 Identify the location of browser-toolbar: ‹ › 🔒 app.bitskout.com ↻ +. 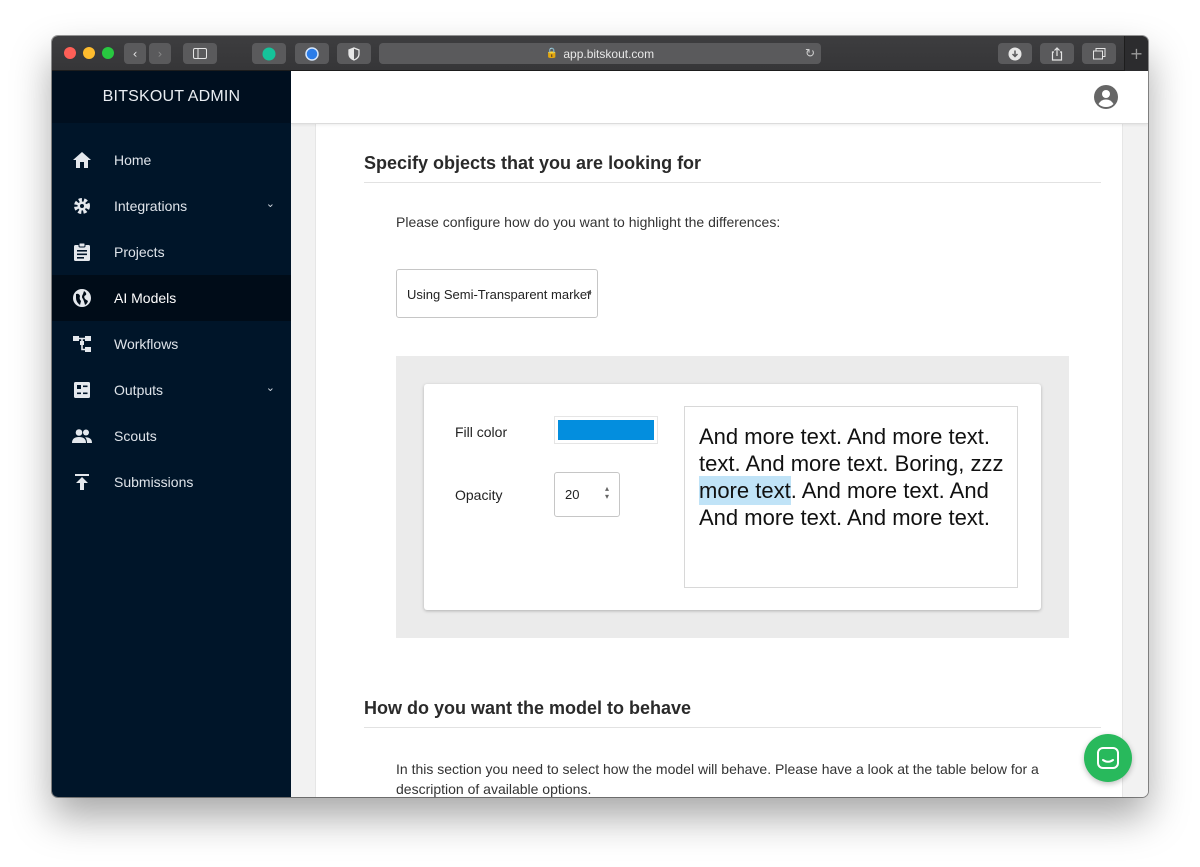
(600, 53).